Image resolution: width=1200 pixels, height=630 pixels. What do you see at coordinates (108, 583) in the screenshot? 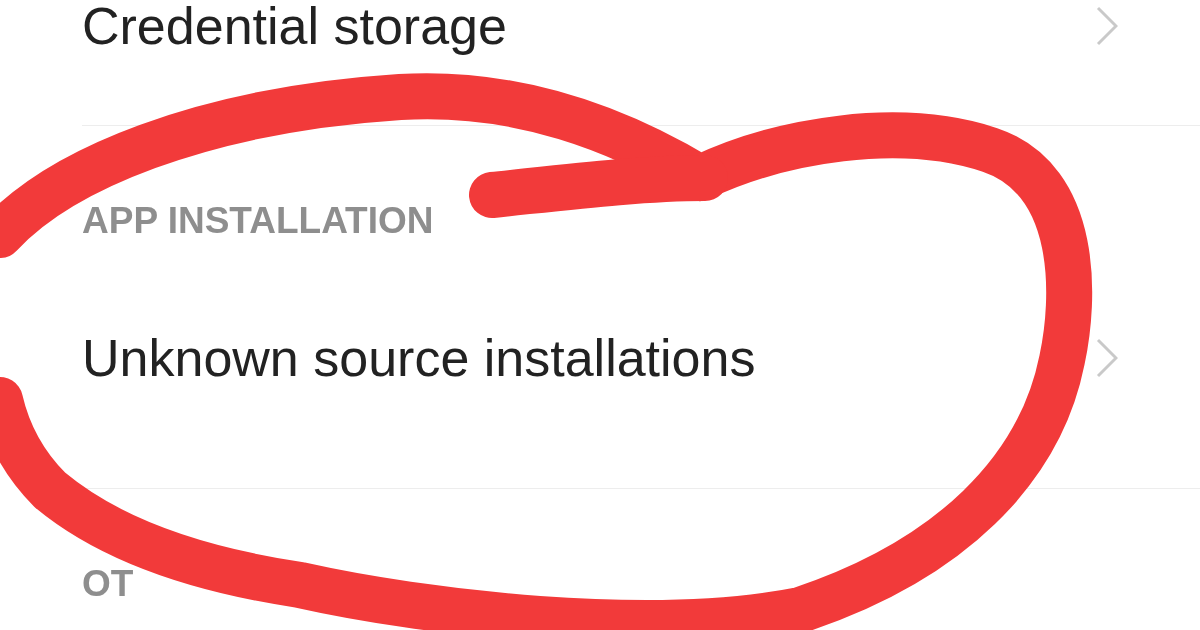
I see `section-header: OT` at bounding box center [108, 583].